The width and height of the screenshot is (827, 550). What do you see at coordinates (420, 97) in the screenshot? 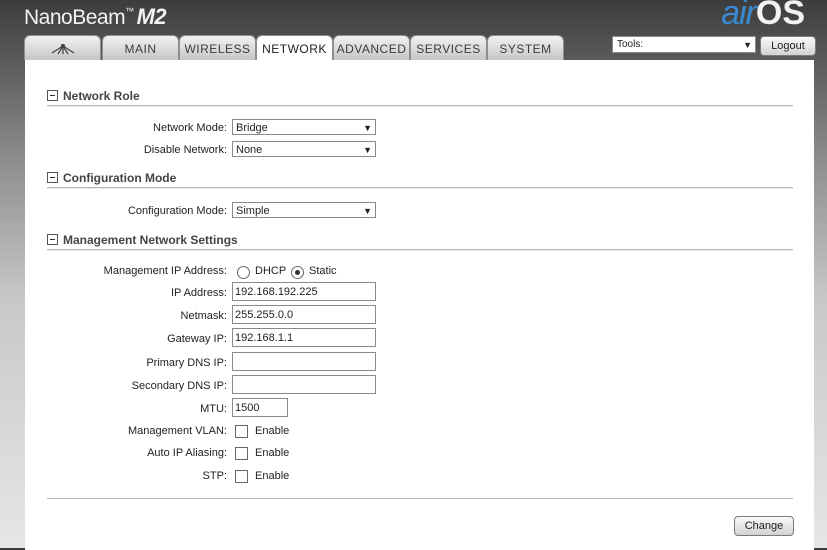
I see `section-network-role: Network Role` at bounding box center [420, 97].